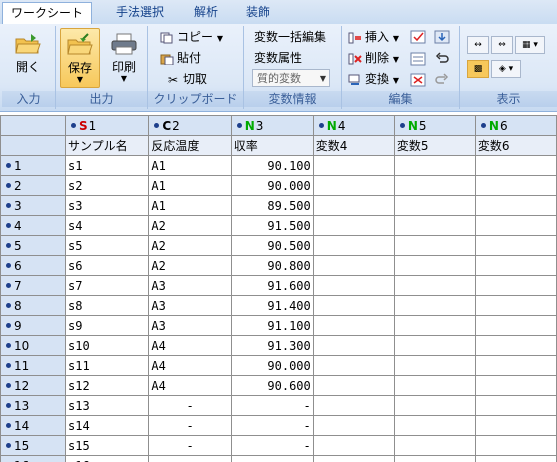  I want to click on fill-color-icon: ◈ ▾, so click(506, 69).